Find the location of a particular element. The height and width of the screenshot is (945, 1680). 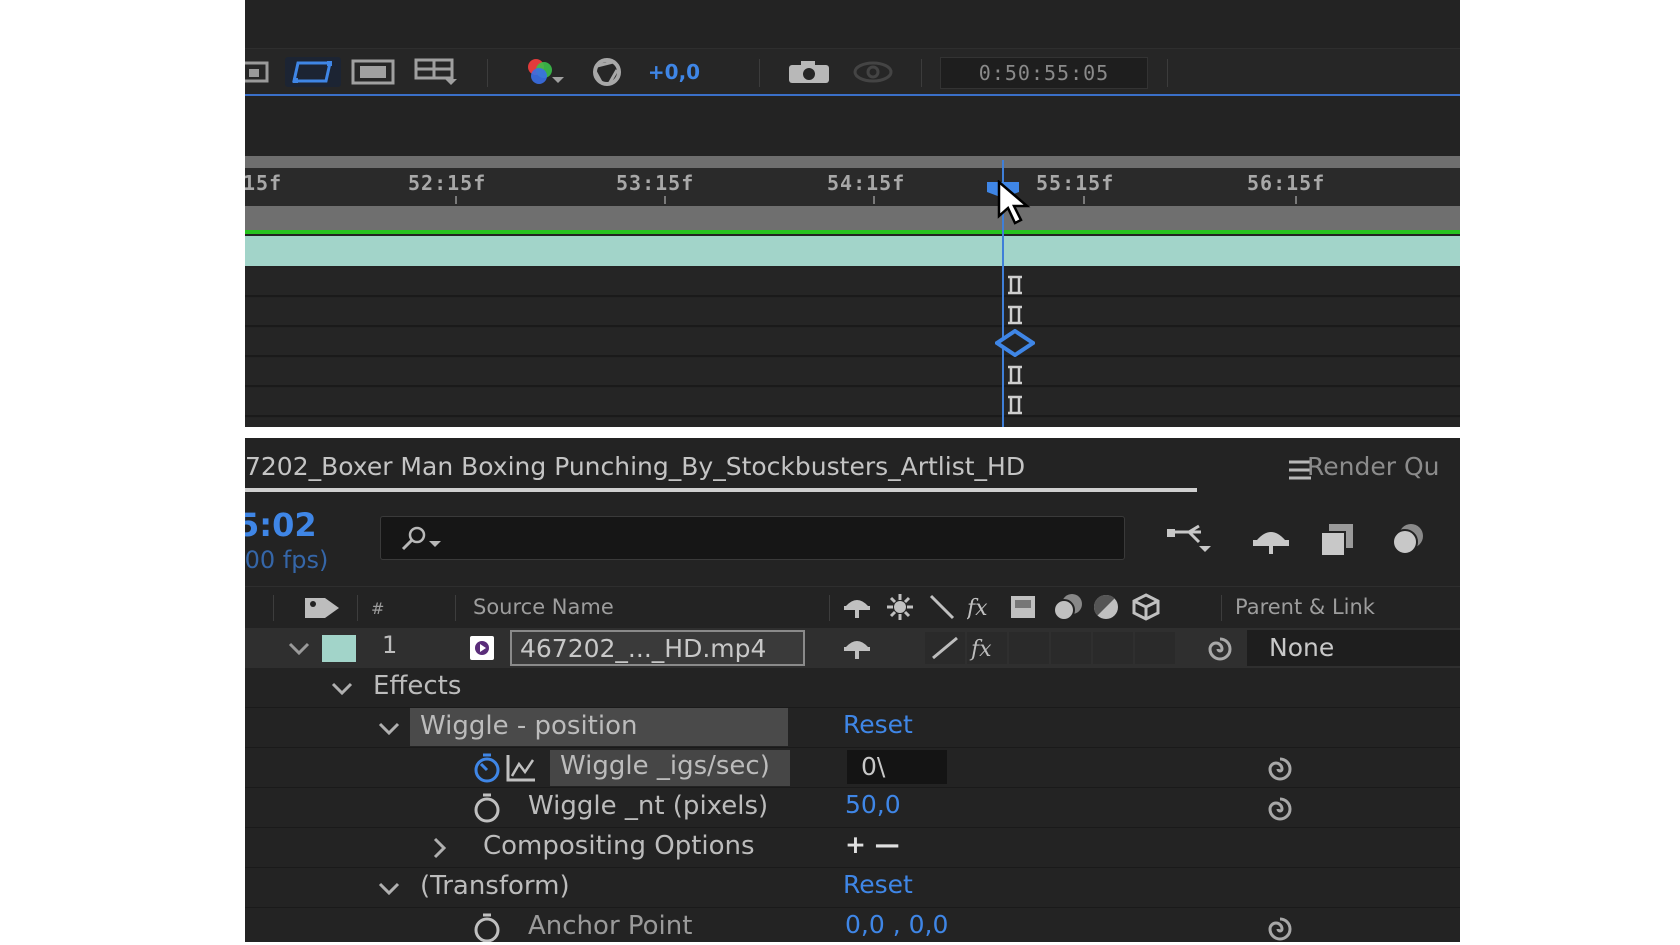

3d-layer-icon is located at coordinates (1146, 607).